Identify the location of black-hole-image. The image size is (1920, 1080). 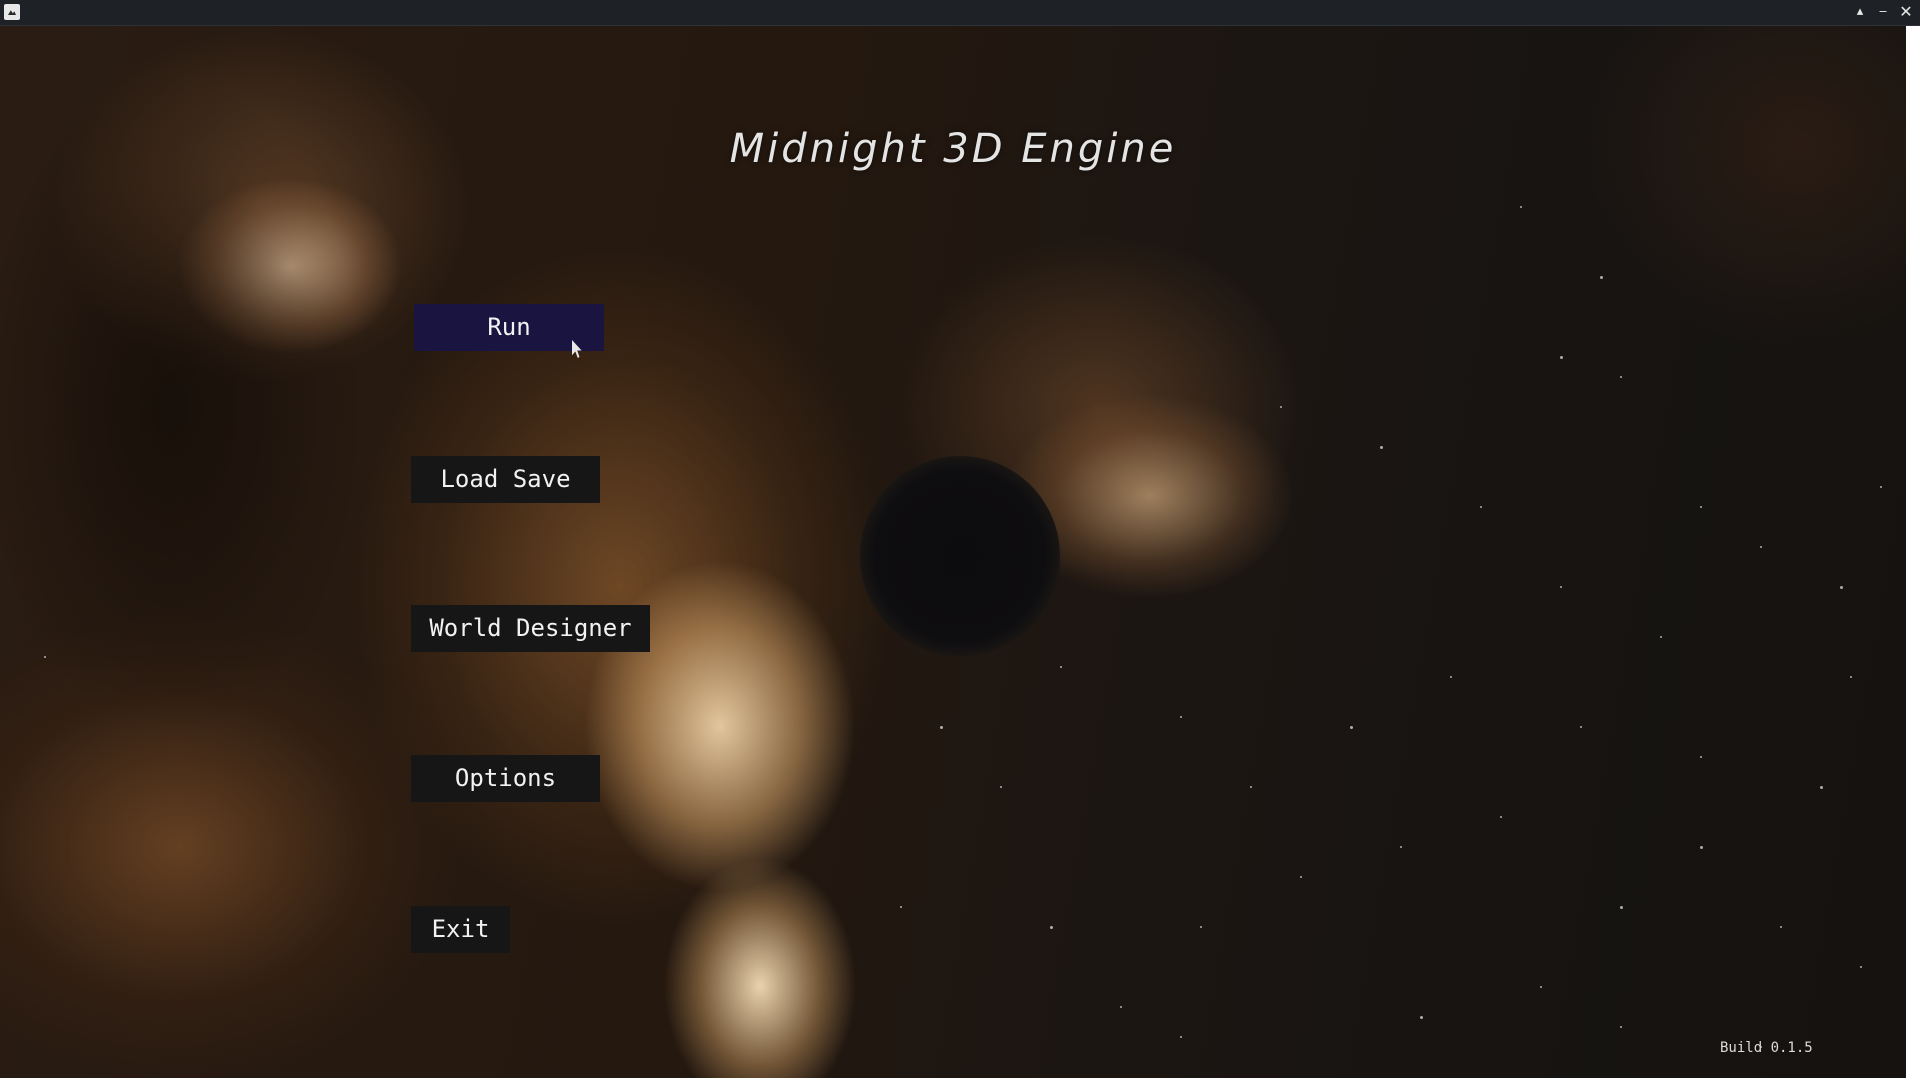
(960, 556).